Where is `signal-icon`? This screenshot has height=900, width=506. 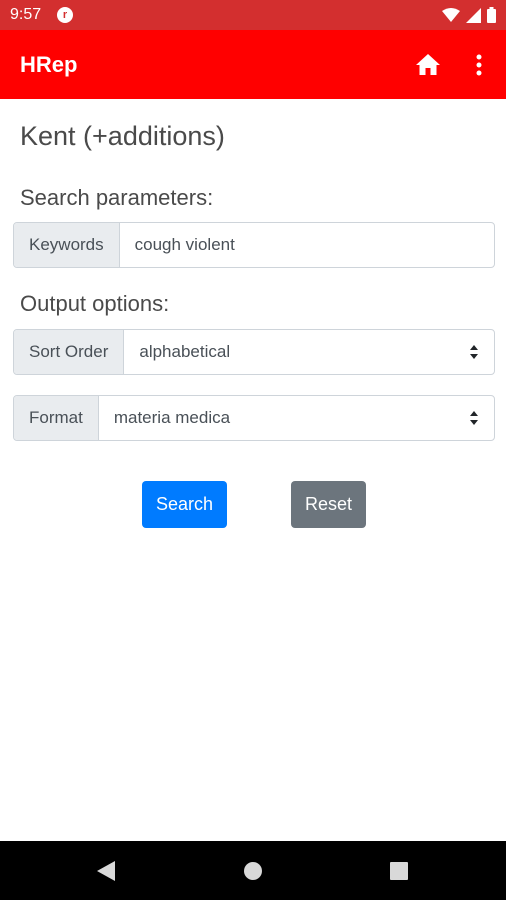 signal-icon is located at coordinates (473, 15).